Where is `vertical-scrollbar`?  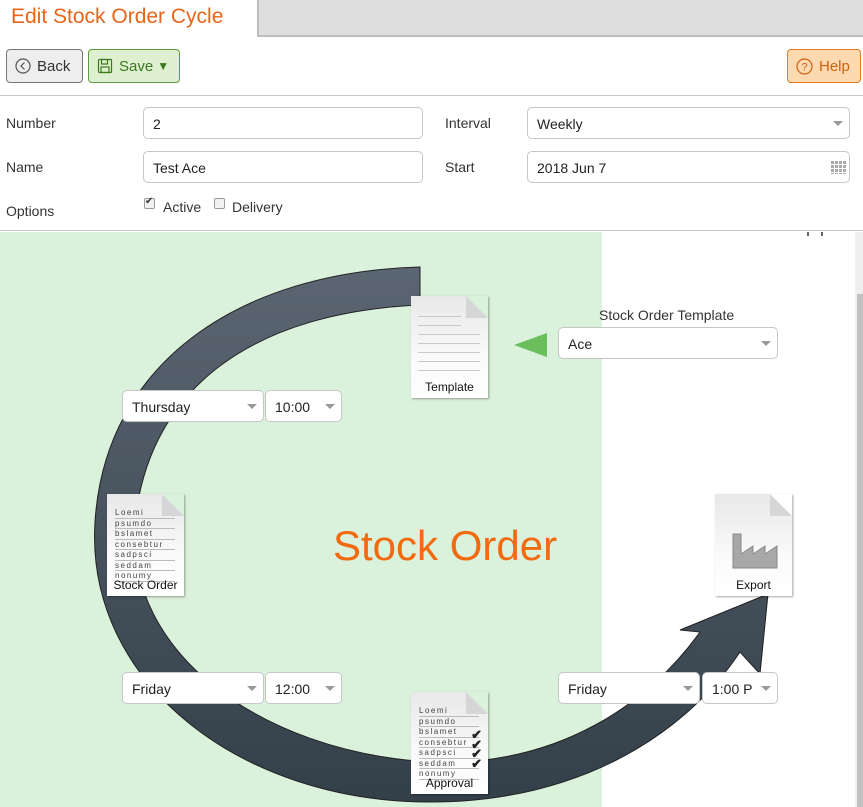
vertical-scrollbar is located at coordinates (859, 519).